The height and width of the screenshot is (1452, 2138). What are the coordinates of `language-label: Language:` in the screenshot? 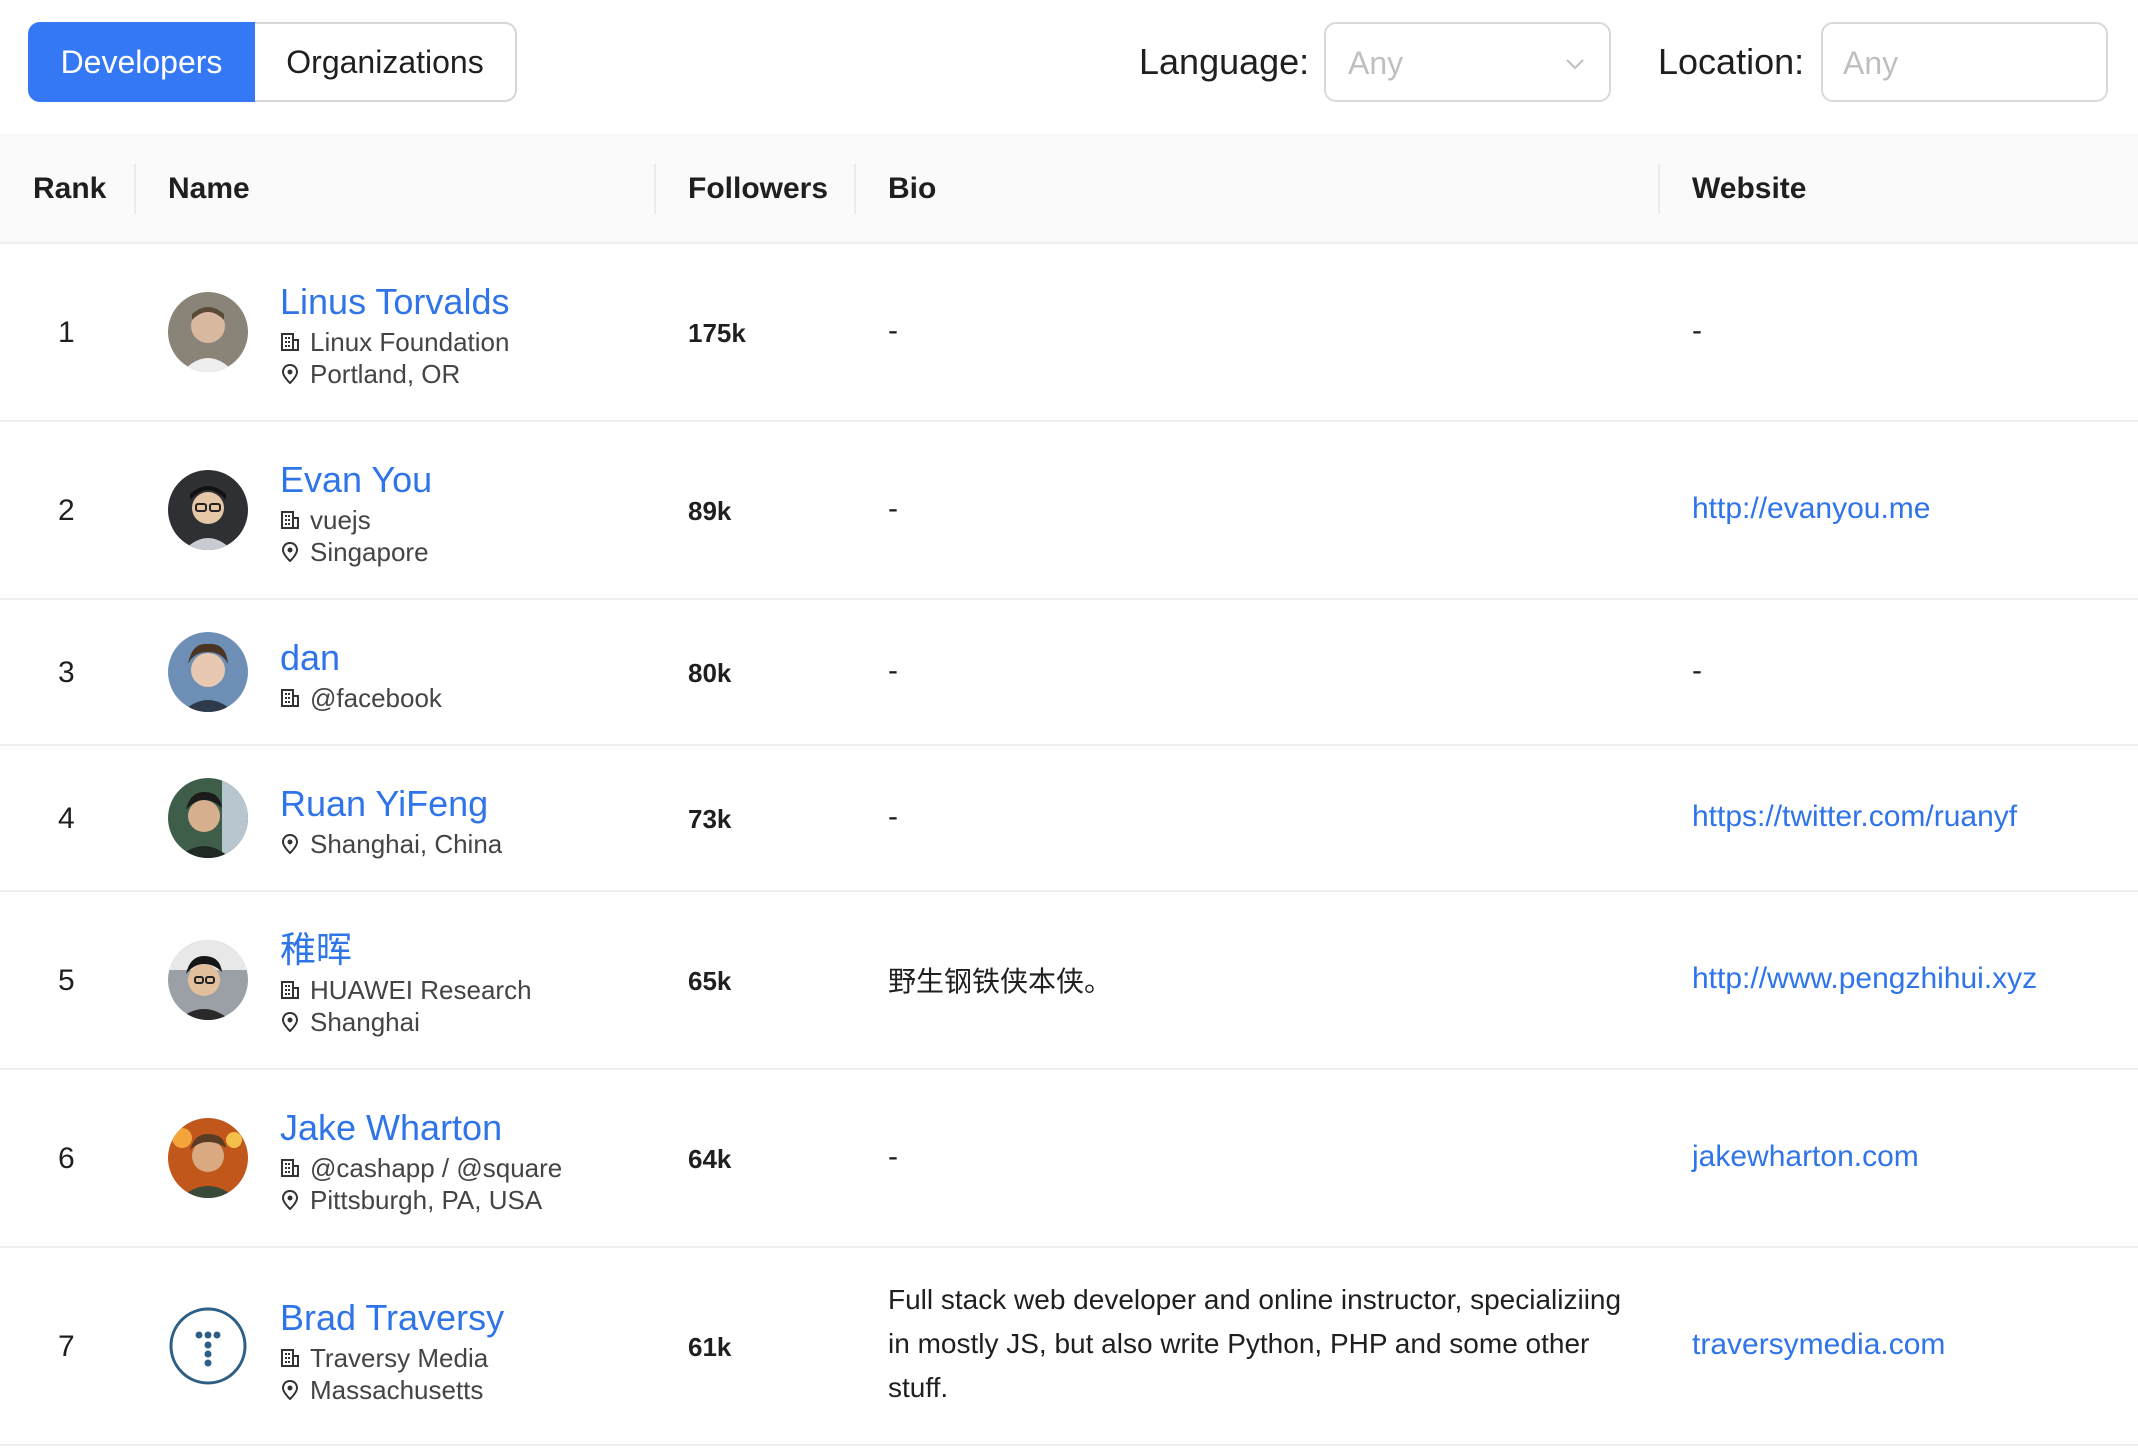 It's located at (1224, 61).